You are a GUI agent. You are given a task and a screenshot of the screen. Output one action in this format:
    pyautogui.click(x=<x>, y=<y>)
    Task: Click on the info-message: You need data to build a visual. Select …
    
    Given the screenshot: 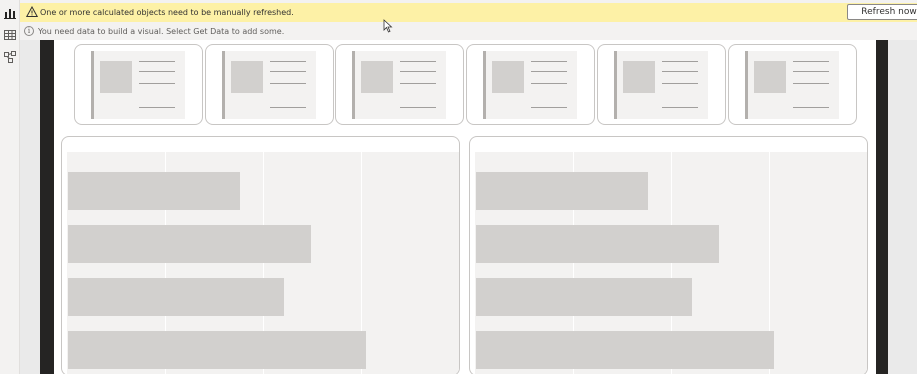 What is the action you would take?
    pyautogui.click(x=161, y=31)
    